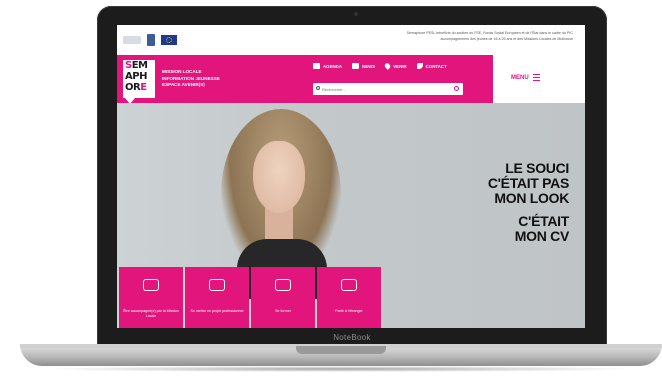  I want to click on tagline-line: Information Jeunesse, so click(191, 78).